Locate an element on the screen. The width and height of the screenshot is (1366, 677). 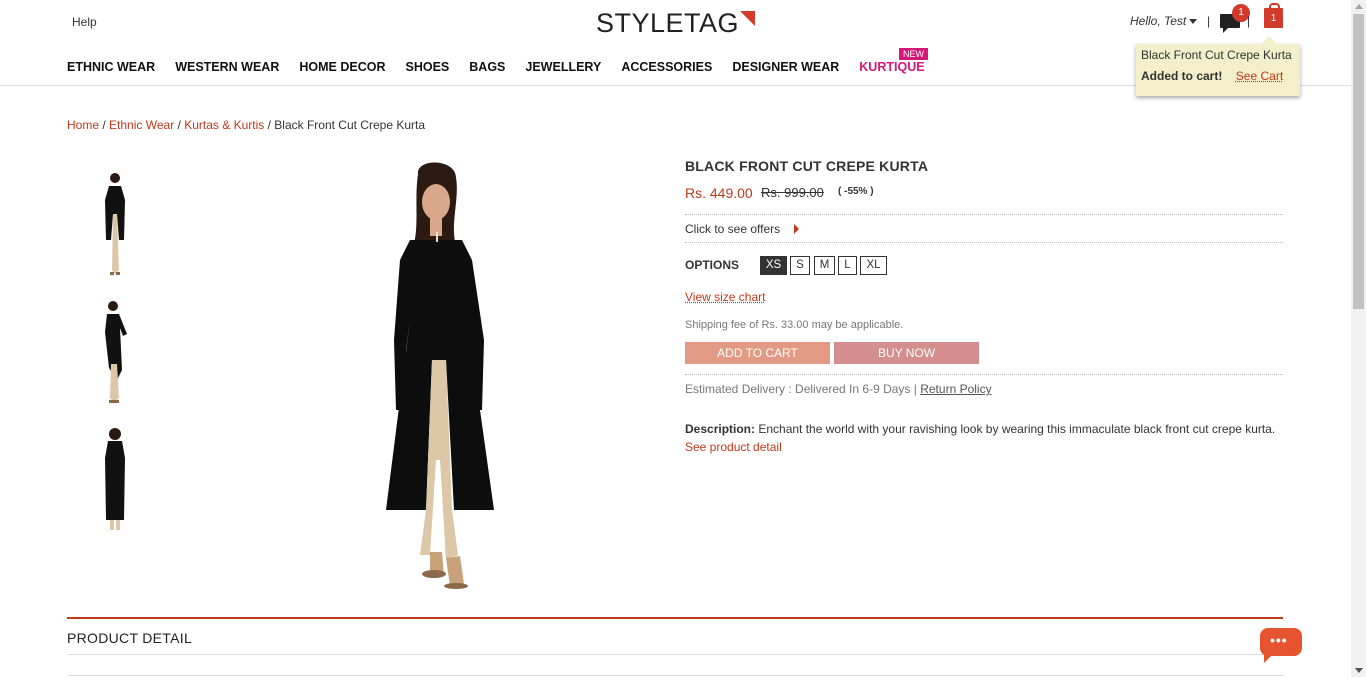
popup-message: Added to cart! is located at coordinates (1182, 76).